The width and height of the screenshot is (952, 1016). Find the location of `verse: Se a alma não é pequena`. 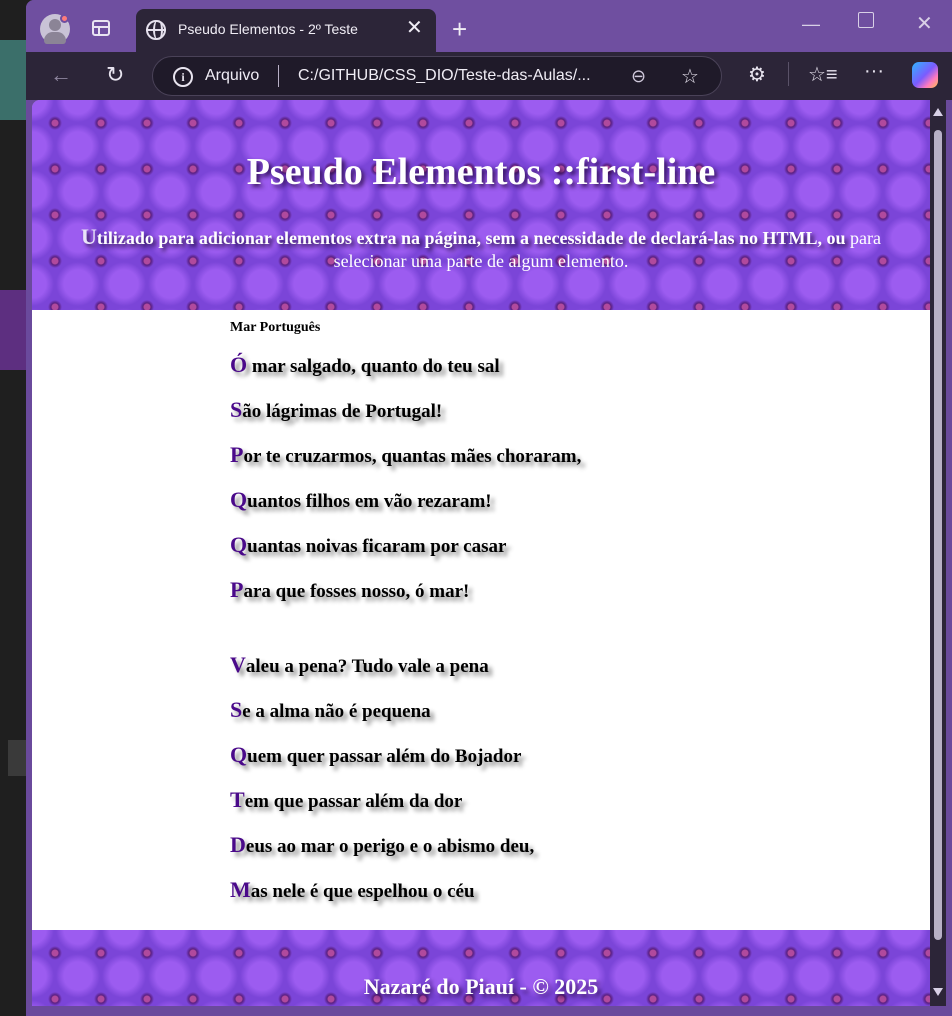

verse: Se a alma não é pequena is located at coordinates (530, 719).